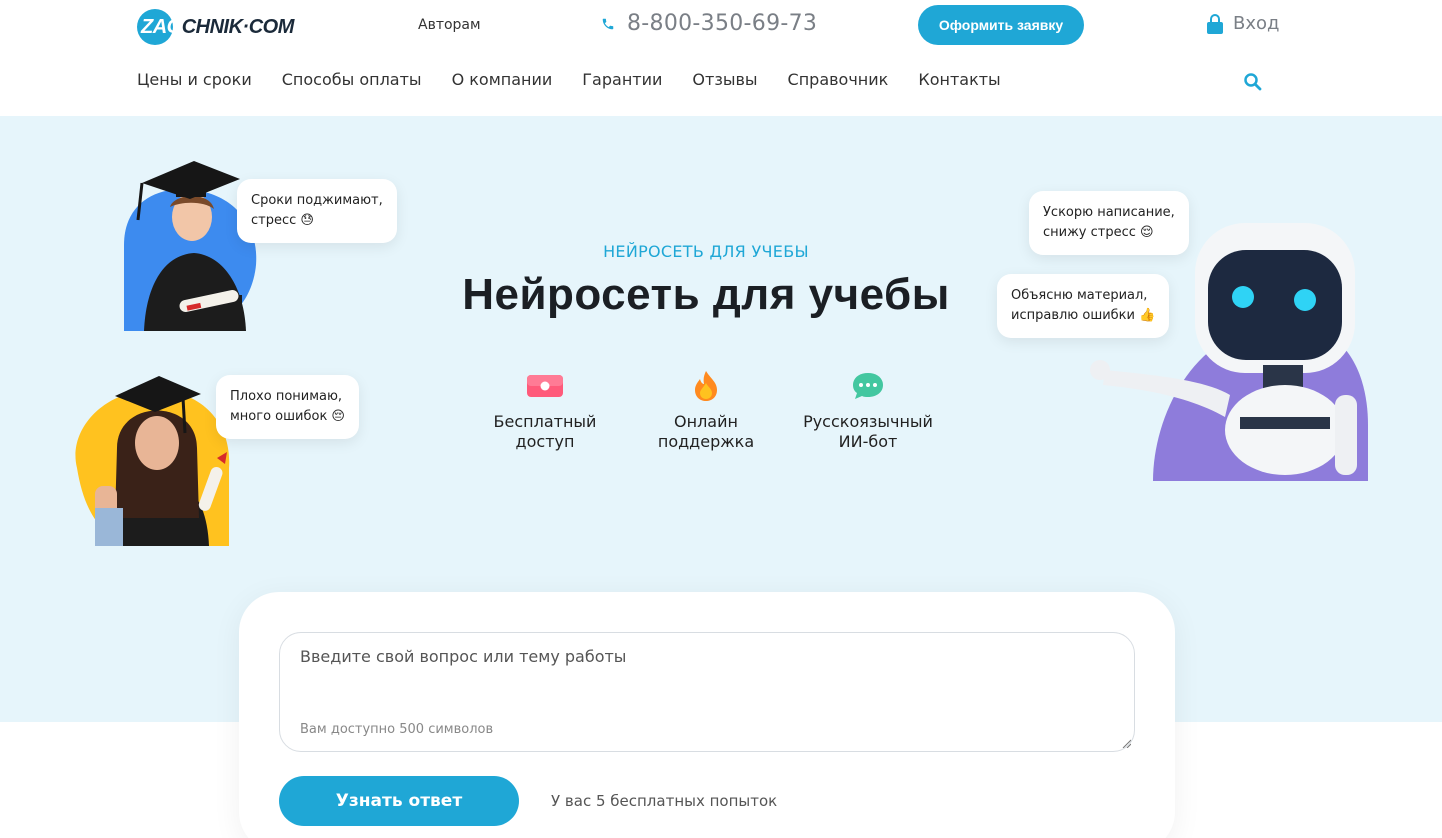 The height and width of the screenshot is (838, 1442). I want to click on phone-icon, so click(608, 23).